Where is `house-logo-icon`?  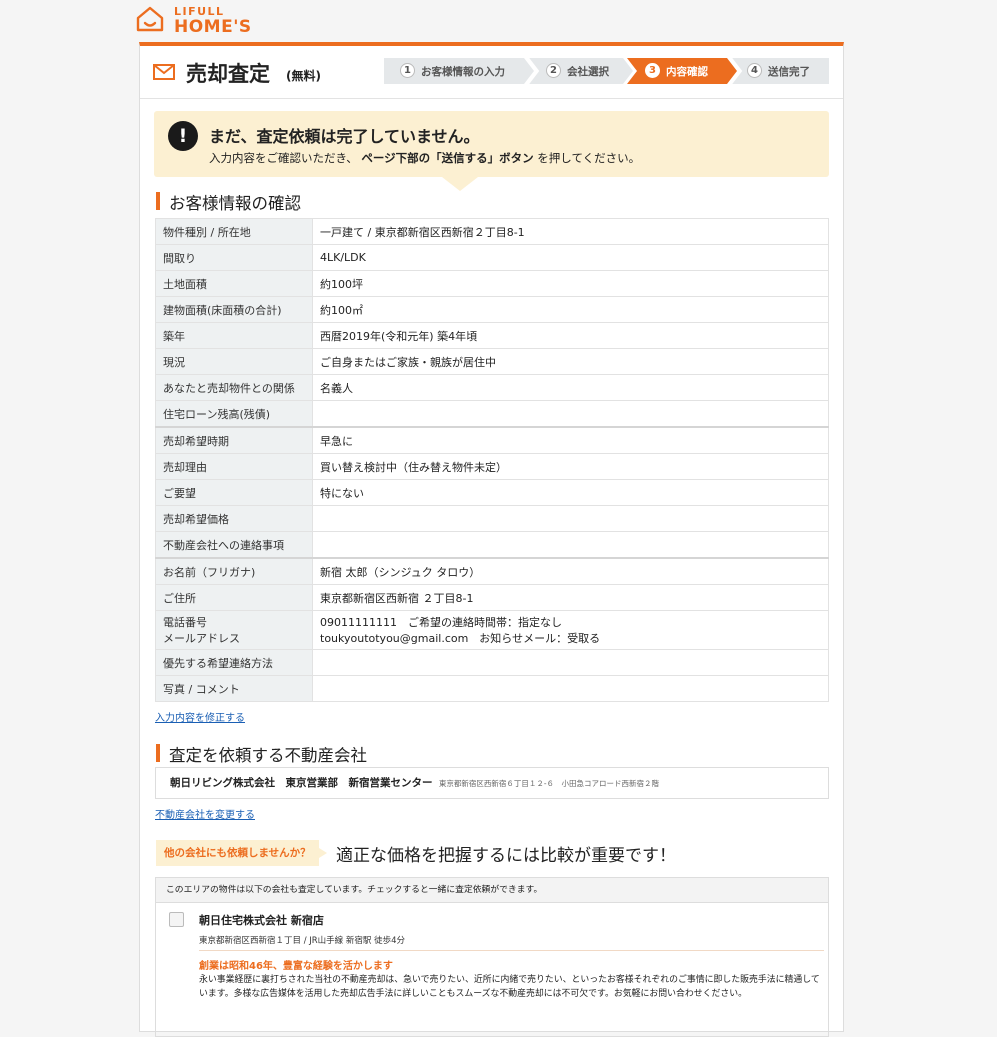 house-logo-icon is located at coordinates (150, 19).